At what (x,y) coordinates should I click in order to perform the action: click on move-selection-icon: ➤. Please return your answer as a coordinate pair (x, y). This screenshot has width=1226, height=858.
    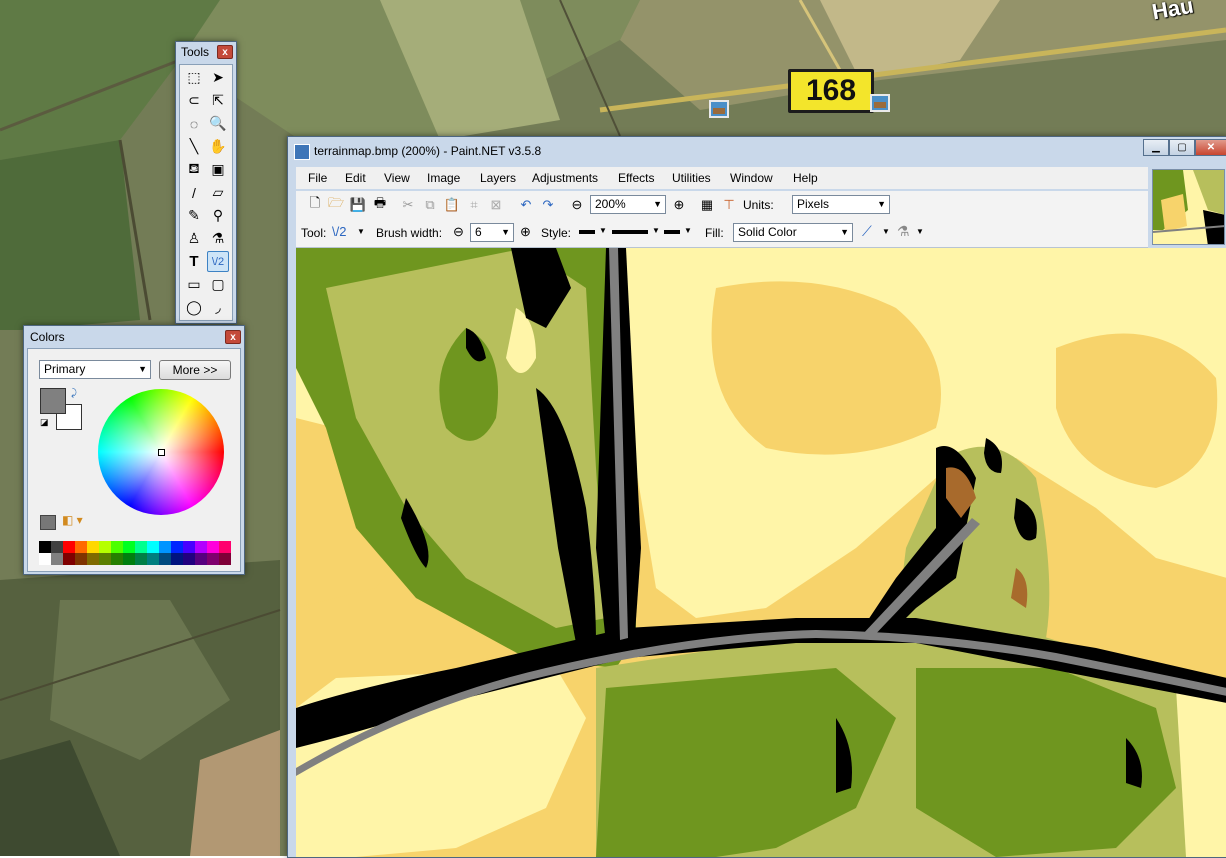
    Looking at the image, I should click on (218, 77).